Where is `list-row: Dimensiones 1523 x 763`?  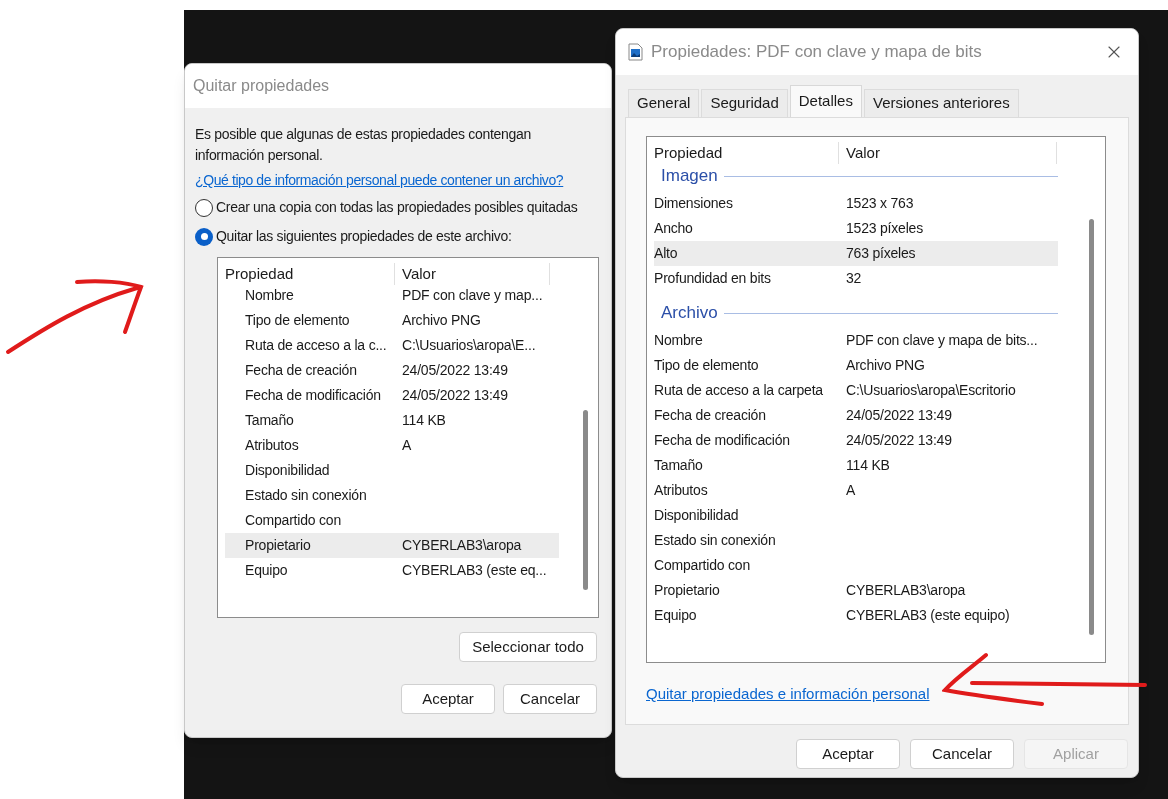
list-row: Dimensiones 1523 x 763 is located at coordinates (856, 203).